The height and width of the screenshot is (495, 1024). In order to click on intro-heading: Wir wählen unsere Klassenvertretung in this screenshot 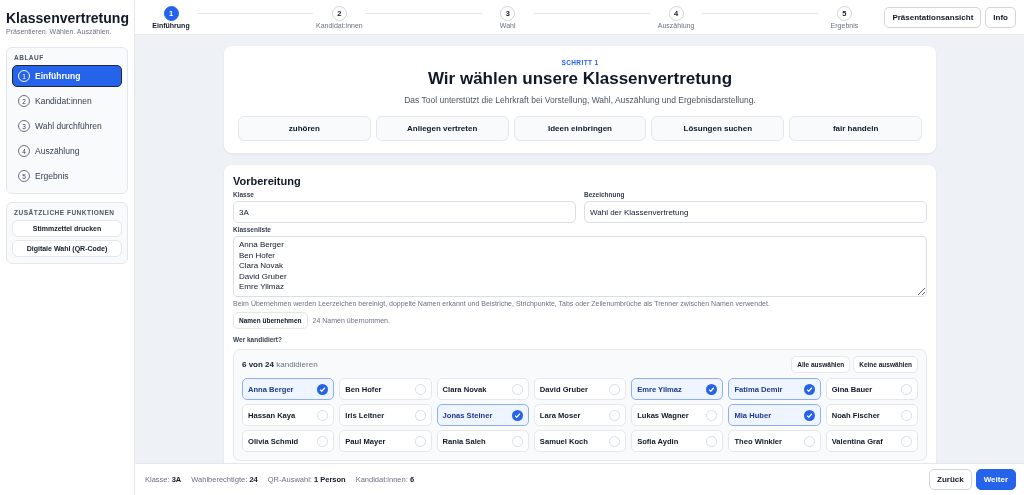, I will do `click(580, 79)`.